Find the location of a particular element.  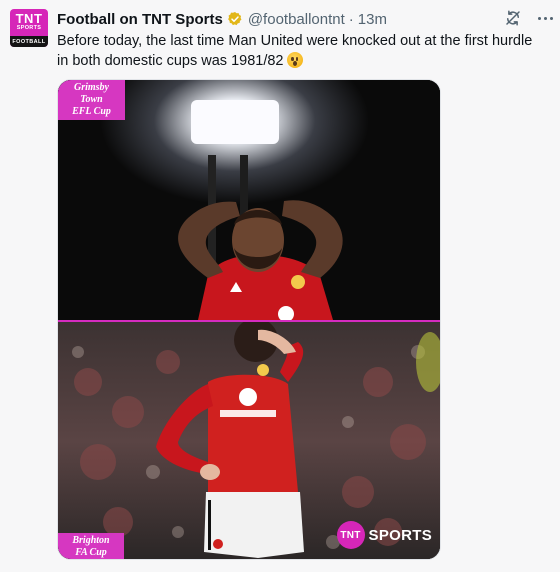

account-avatar: TNT SPORTS FOOTBALL is located at coordinates (29, 28).